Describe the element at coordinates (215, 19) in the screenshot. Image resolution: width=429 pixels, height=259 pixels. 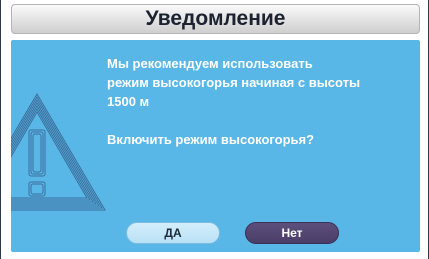
I see `dialog-title: Уведомление` at that location.